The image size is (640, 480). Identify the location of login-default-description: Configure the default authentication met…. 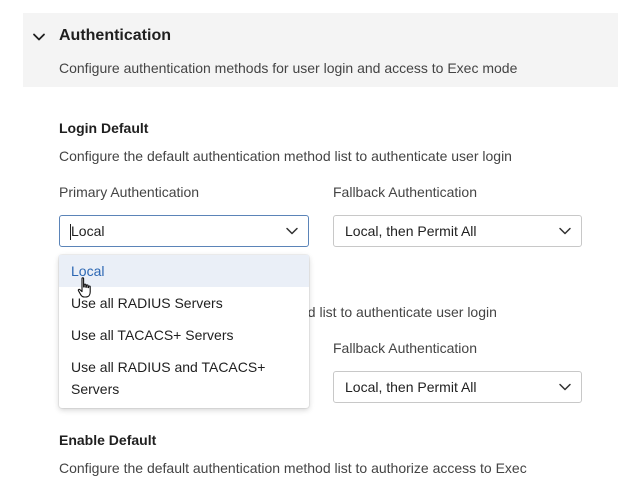
(285, 156).